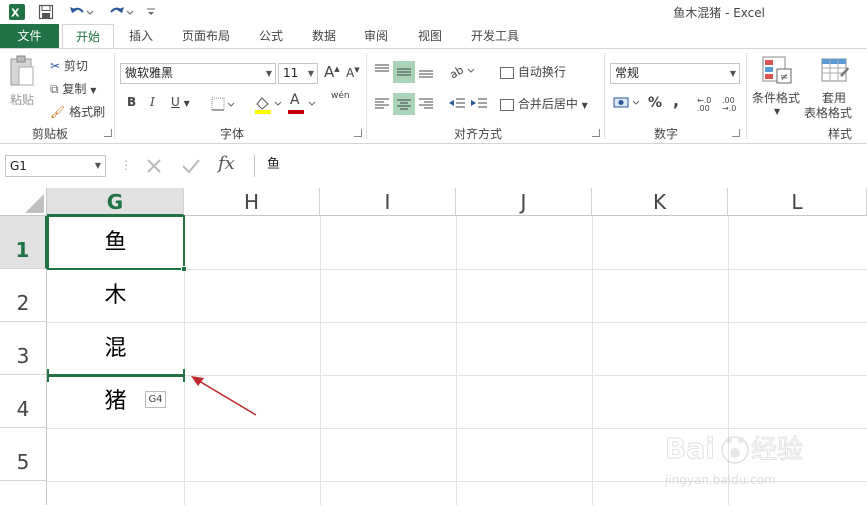 The image size is (867, 505). I want to click on select-all-corner, so click(23, 202).